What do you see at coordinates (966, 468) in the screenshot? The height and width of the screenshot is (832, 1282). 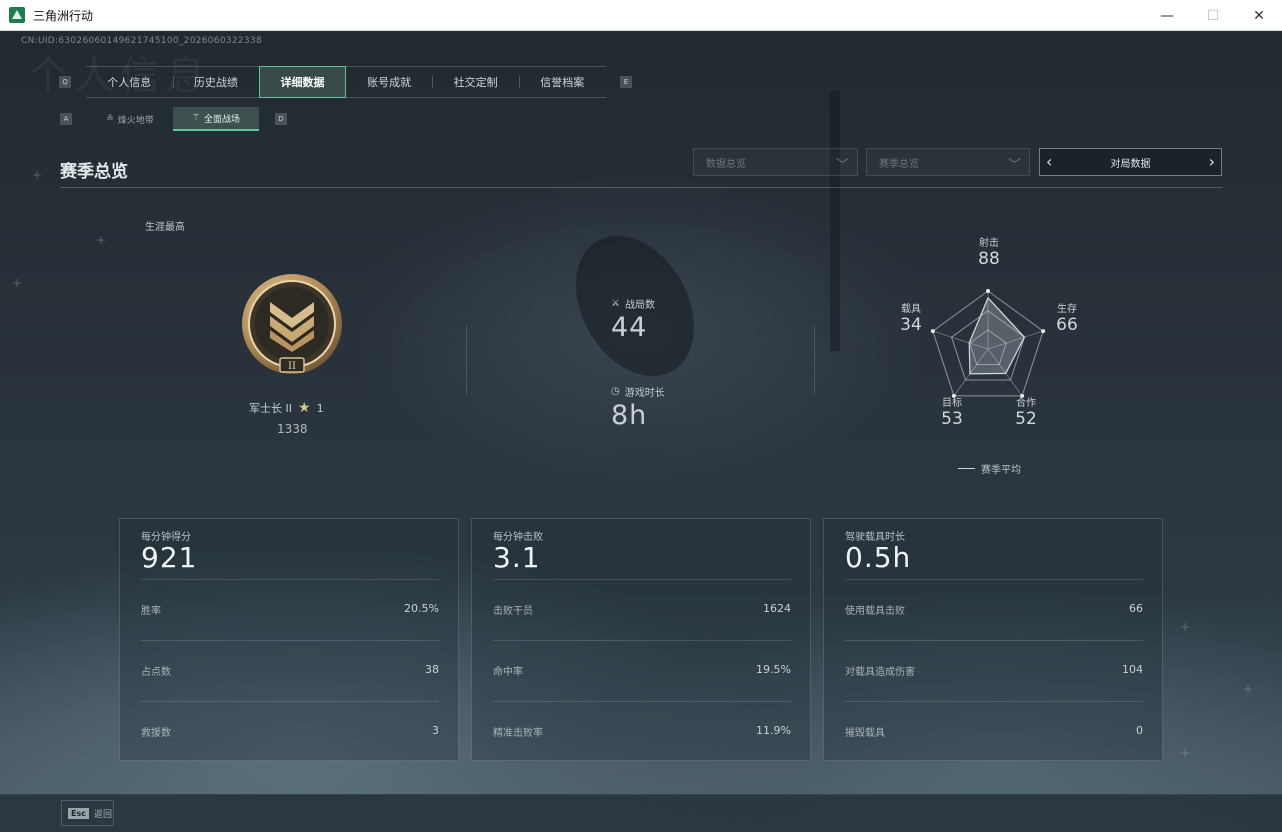 I see `legend-line-icon` at bounding box center [966, 468].